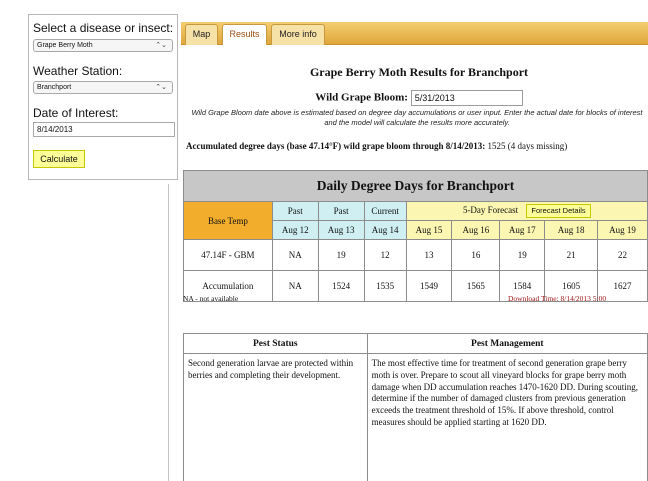 This screenshot has width=648, height=481. I want to click on download-time: Download Time: 8/14/2013 5:00, so click(557, 298).